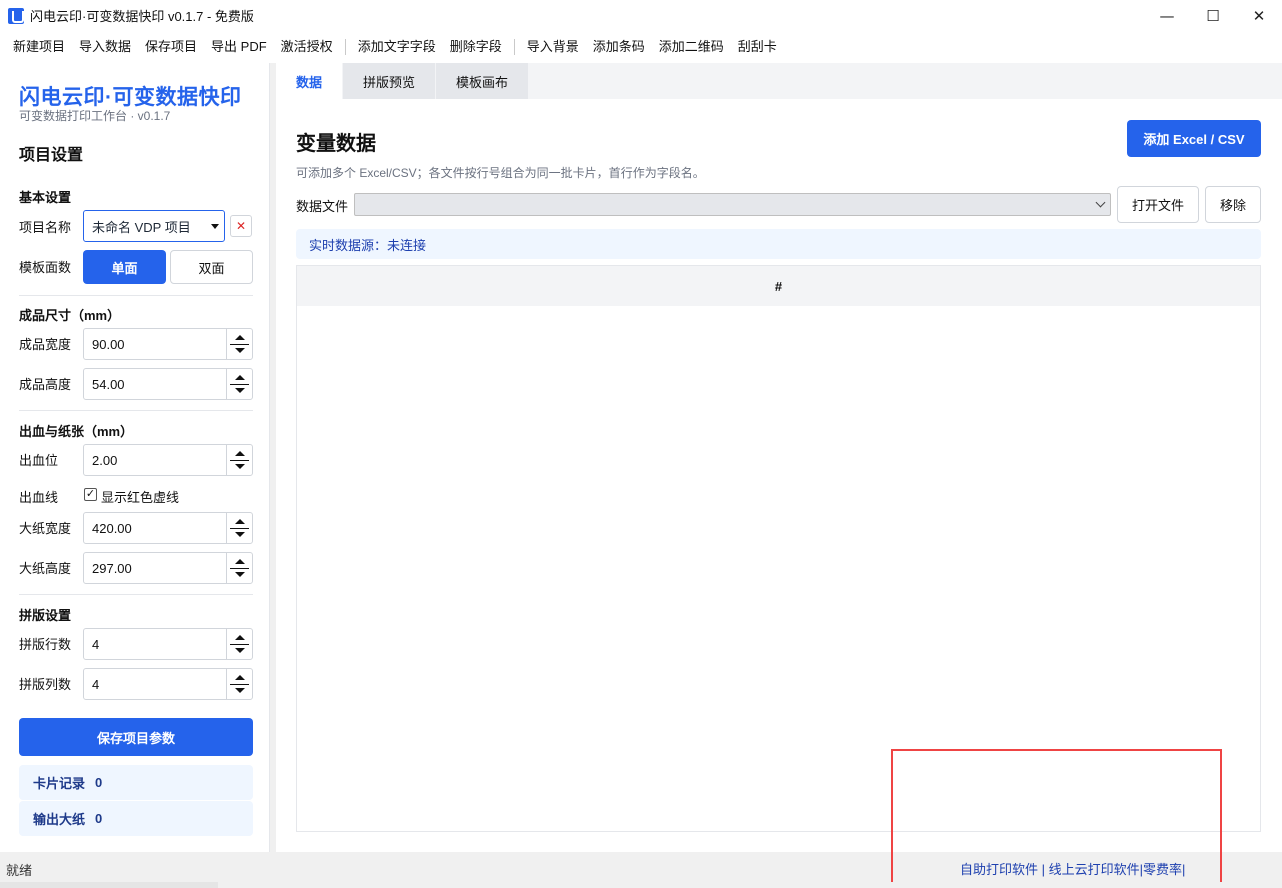  I want to click on brand-subtitle: 可变数据打印工作台 · v0.1.7, so click(95, 116).